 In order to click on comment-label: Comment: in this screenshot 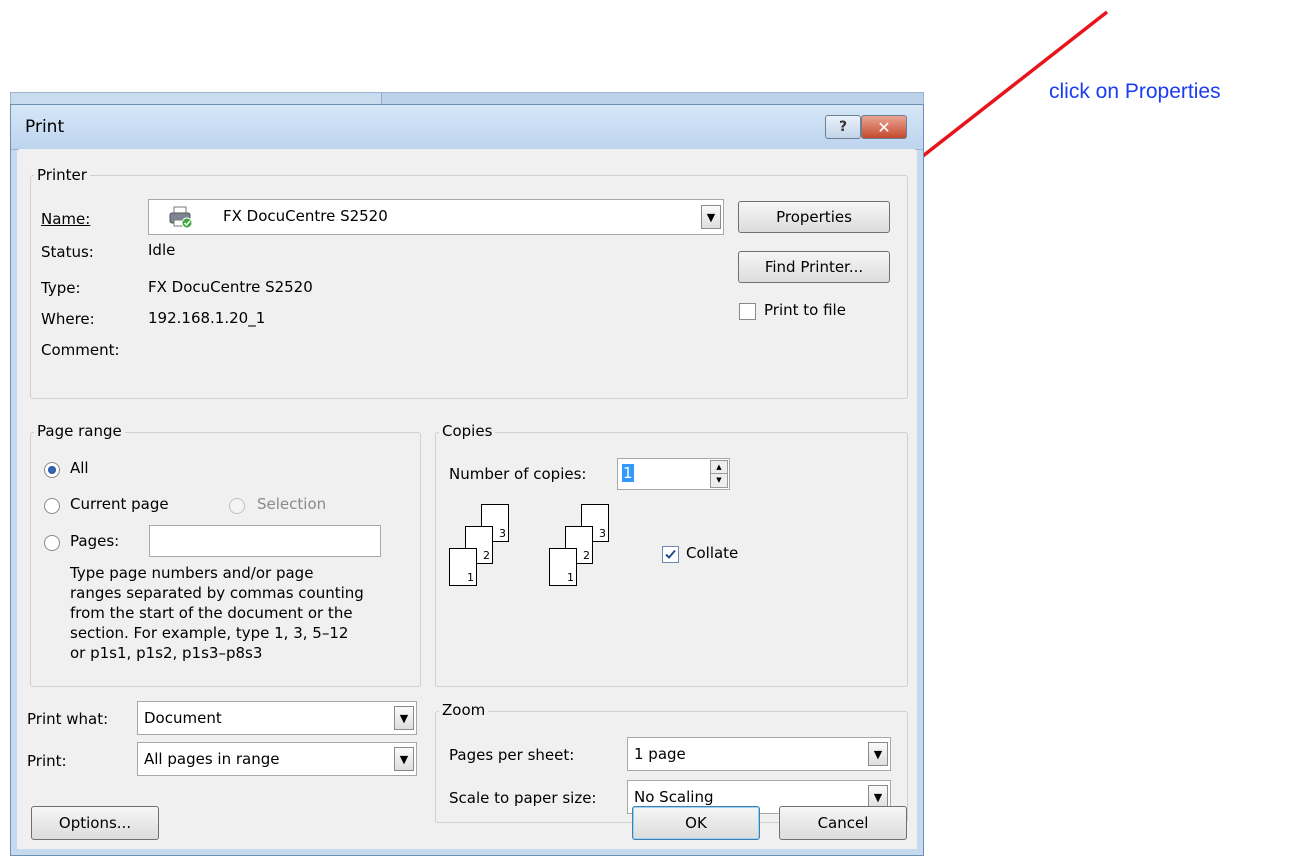, I will do `click(80, 350)`.